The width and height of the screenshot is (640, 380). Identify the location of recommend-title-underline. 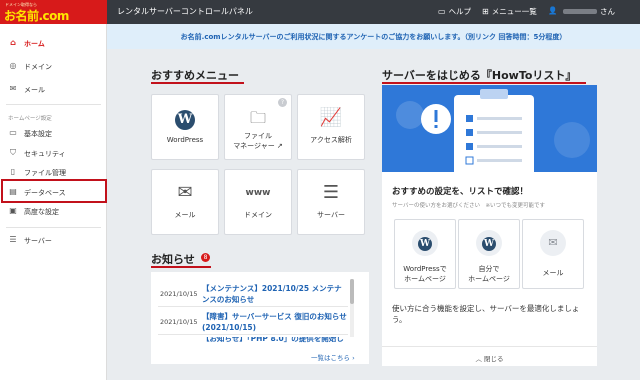
(197, 83).